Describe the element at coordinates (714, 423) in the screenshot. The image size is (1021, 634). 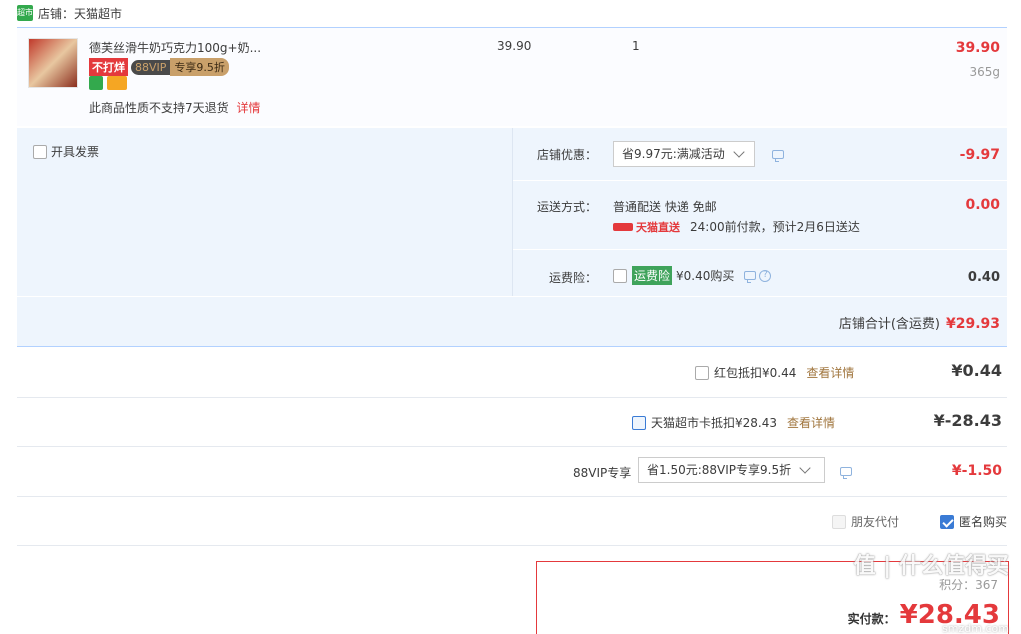
I see `market-card-label: 天猫超市卡抵扣¥28.43` at that location.